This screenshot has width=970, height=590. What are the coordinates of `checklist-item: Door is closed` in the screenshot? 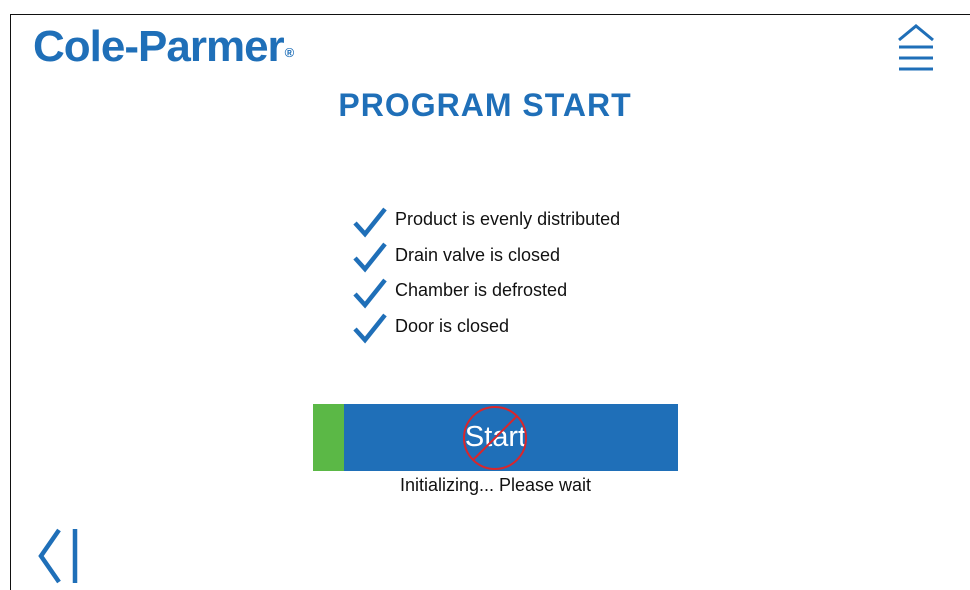 It's located at (486, 329).